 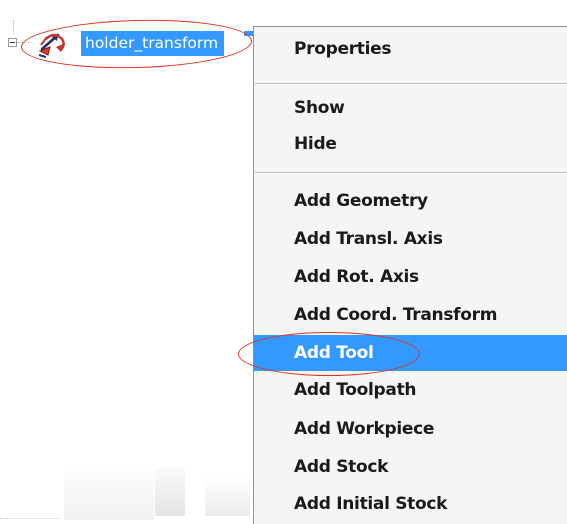 I want to click on menu-item-add-tool: Add Tool, so click(x=410, y=353).